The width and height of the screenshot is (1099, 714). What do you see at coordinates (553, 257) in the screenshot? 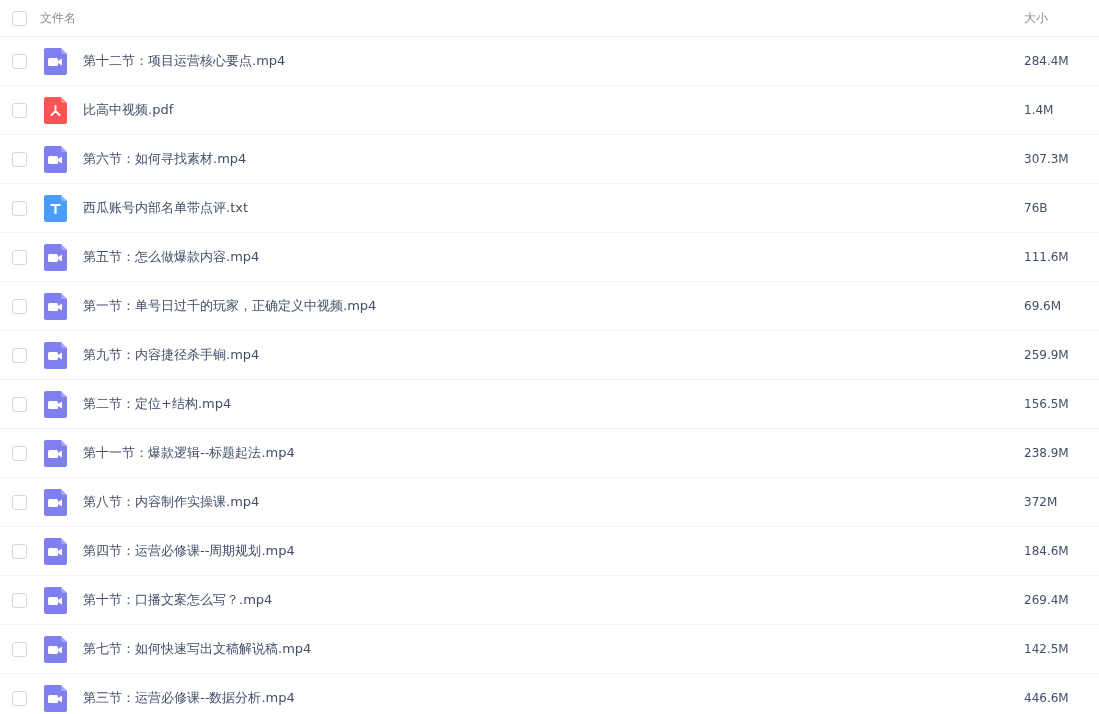
I see `file-name: 第五节：怎么做爆款内容.mp4` at bounding box center [553, 257].